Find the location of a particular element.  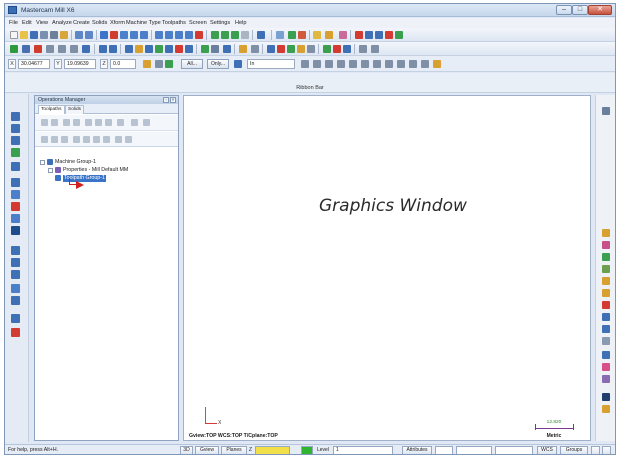

insert-arrow-icon is located at coordinates (96, 139).